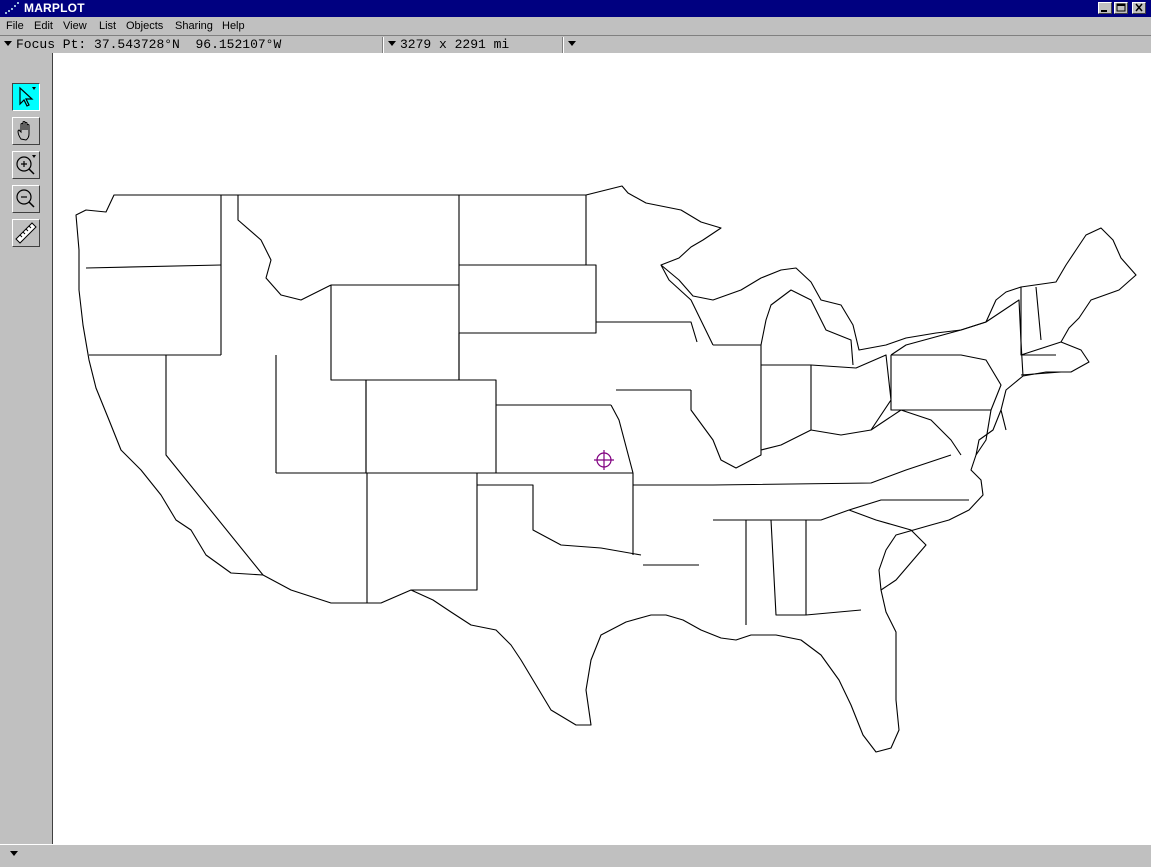  Describe the element at coordinates (1104, 11) in the screenshot. I see `minimize-icon` at that location.